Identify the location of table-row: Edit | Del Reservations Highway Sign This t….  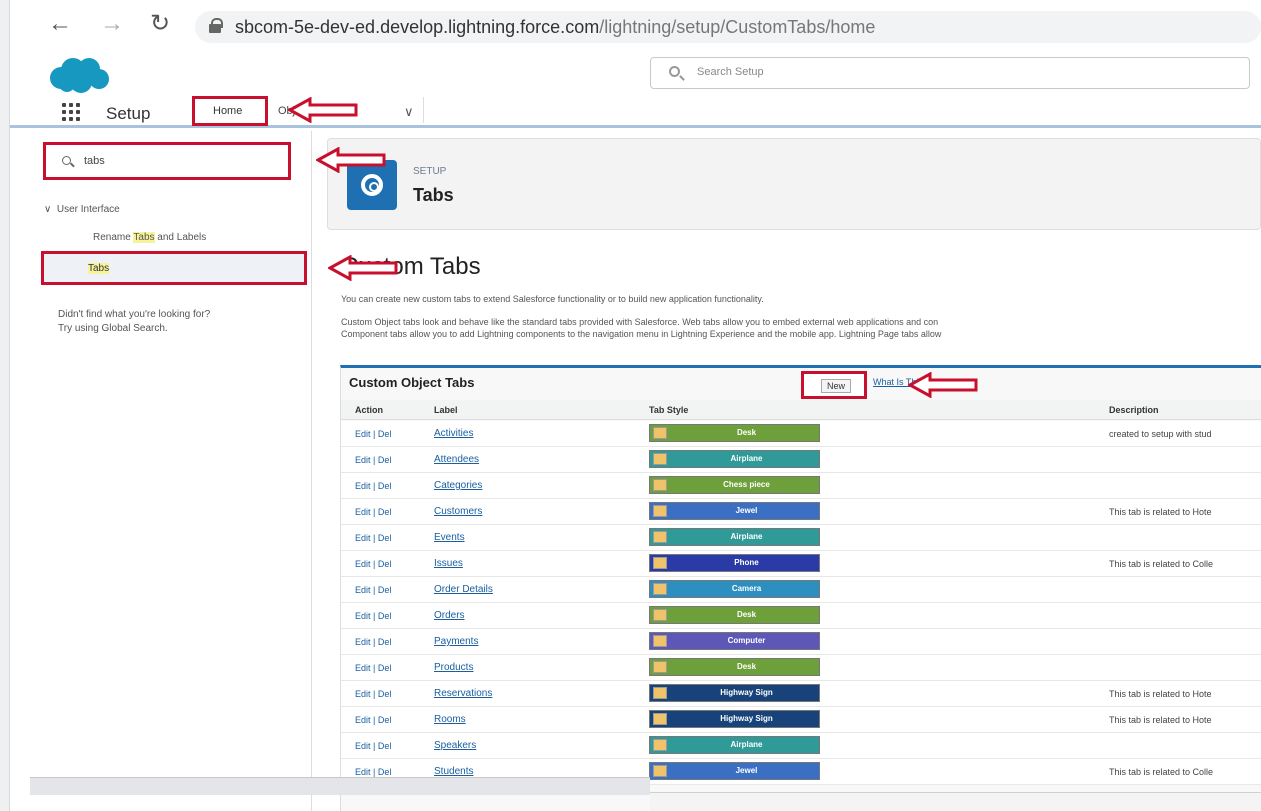
(801, 694).